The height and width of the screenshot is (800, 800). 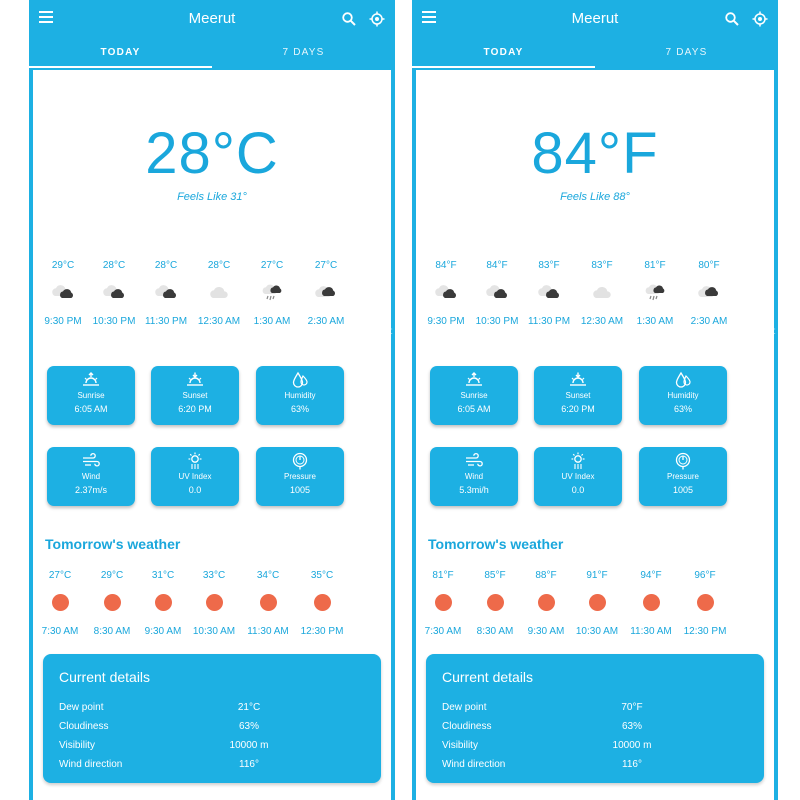 I want to click on tile-label: Pressure, so click(x=299, y=476).